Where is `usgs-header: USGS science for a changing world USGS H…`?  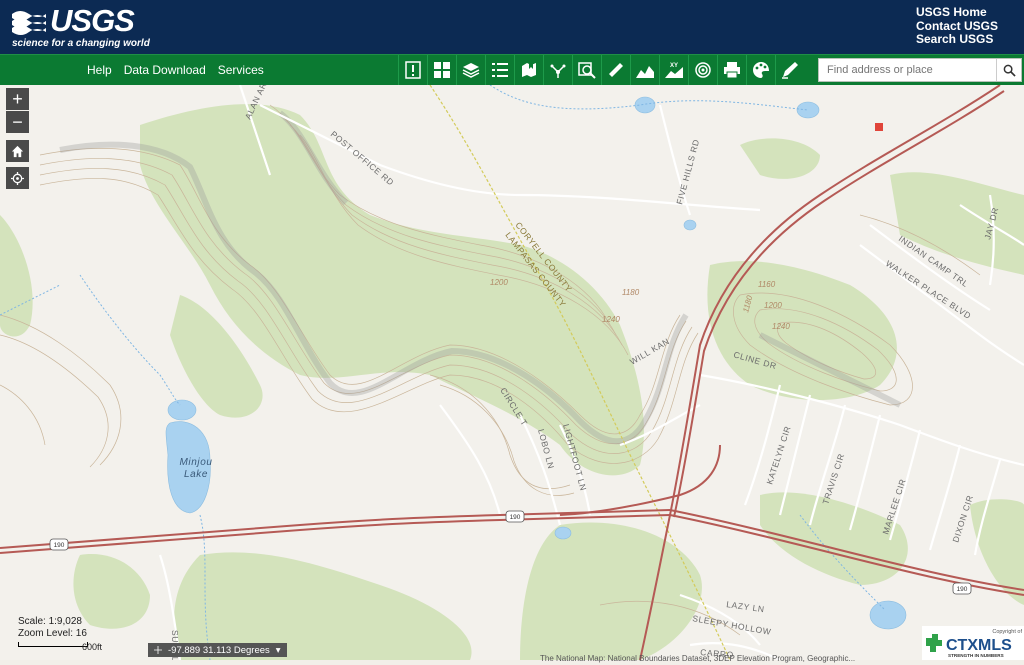 usgs-header: USGS science for a changing world USGS H… is located at coordinates (512, 27).